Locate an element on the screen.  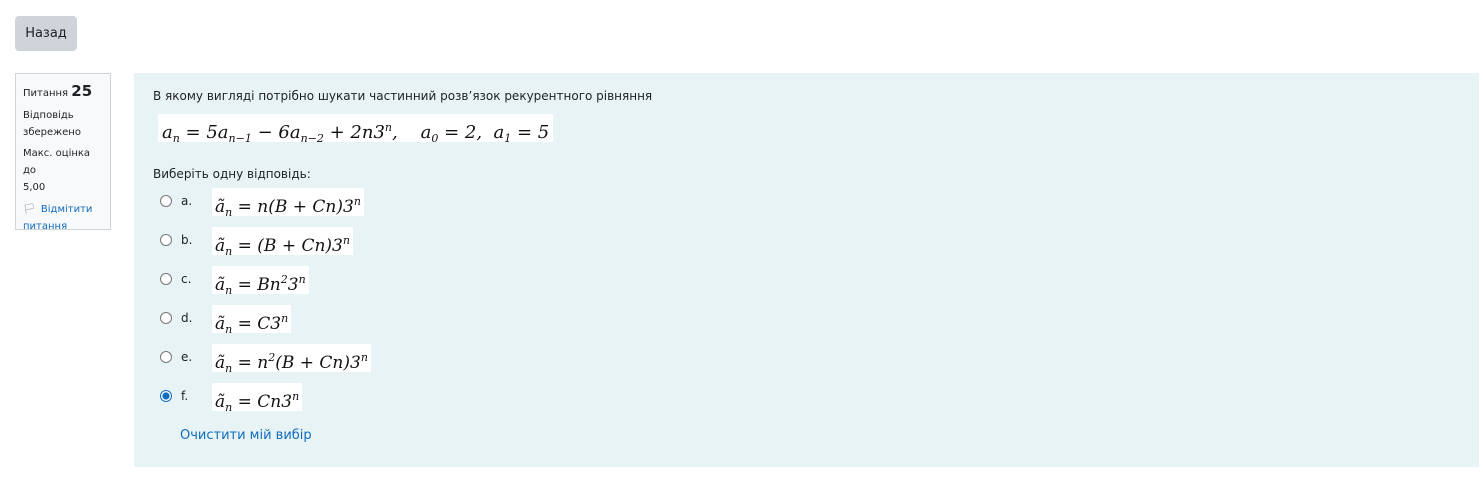
flag-line1: Відмітити is located at coordinates (66, 209).